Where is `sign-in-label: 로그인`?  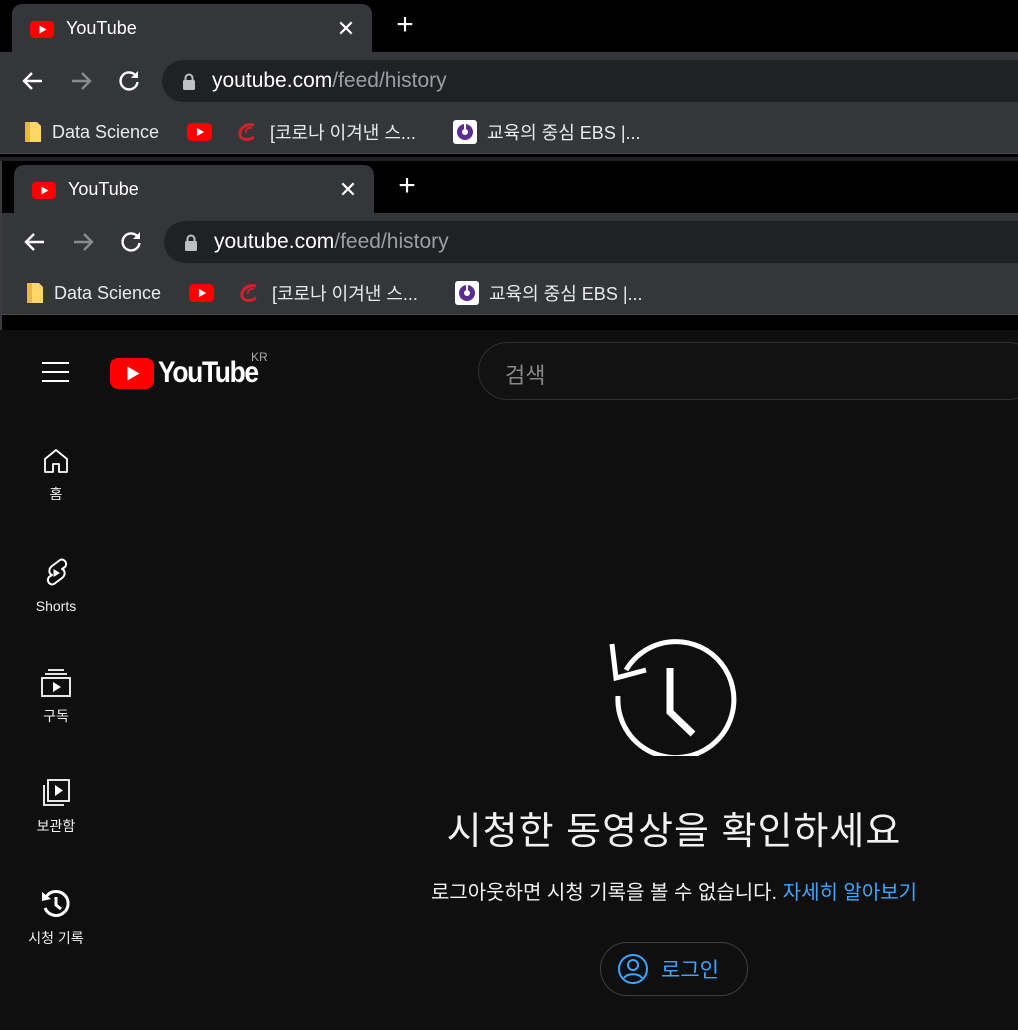
sign-in-label: 로그인 is located at coordinates (690, 970).